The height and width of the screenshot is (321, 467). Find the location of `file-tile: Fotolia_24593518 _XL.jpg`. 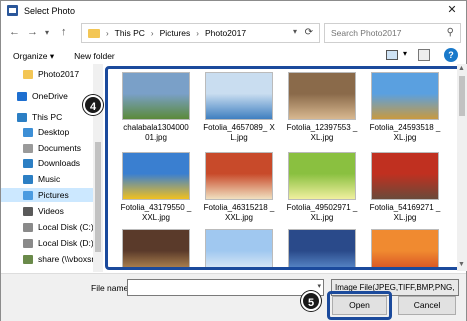

file-tile: Fotolia_24593518 _XL.jpg is located at coordinates (405, 107).